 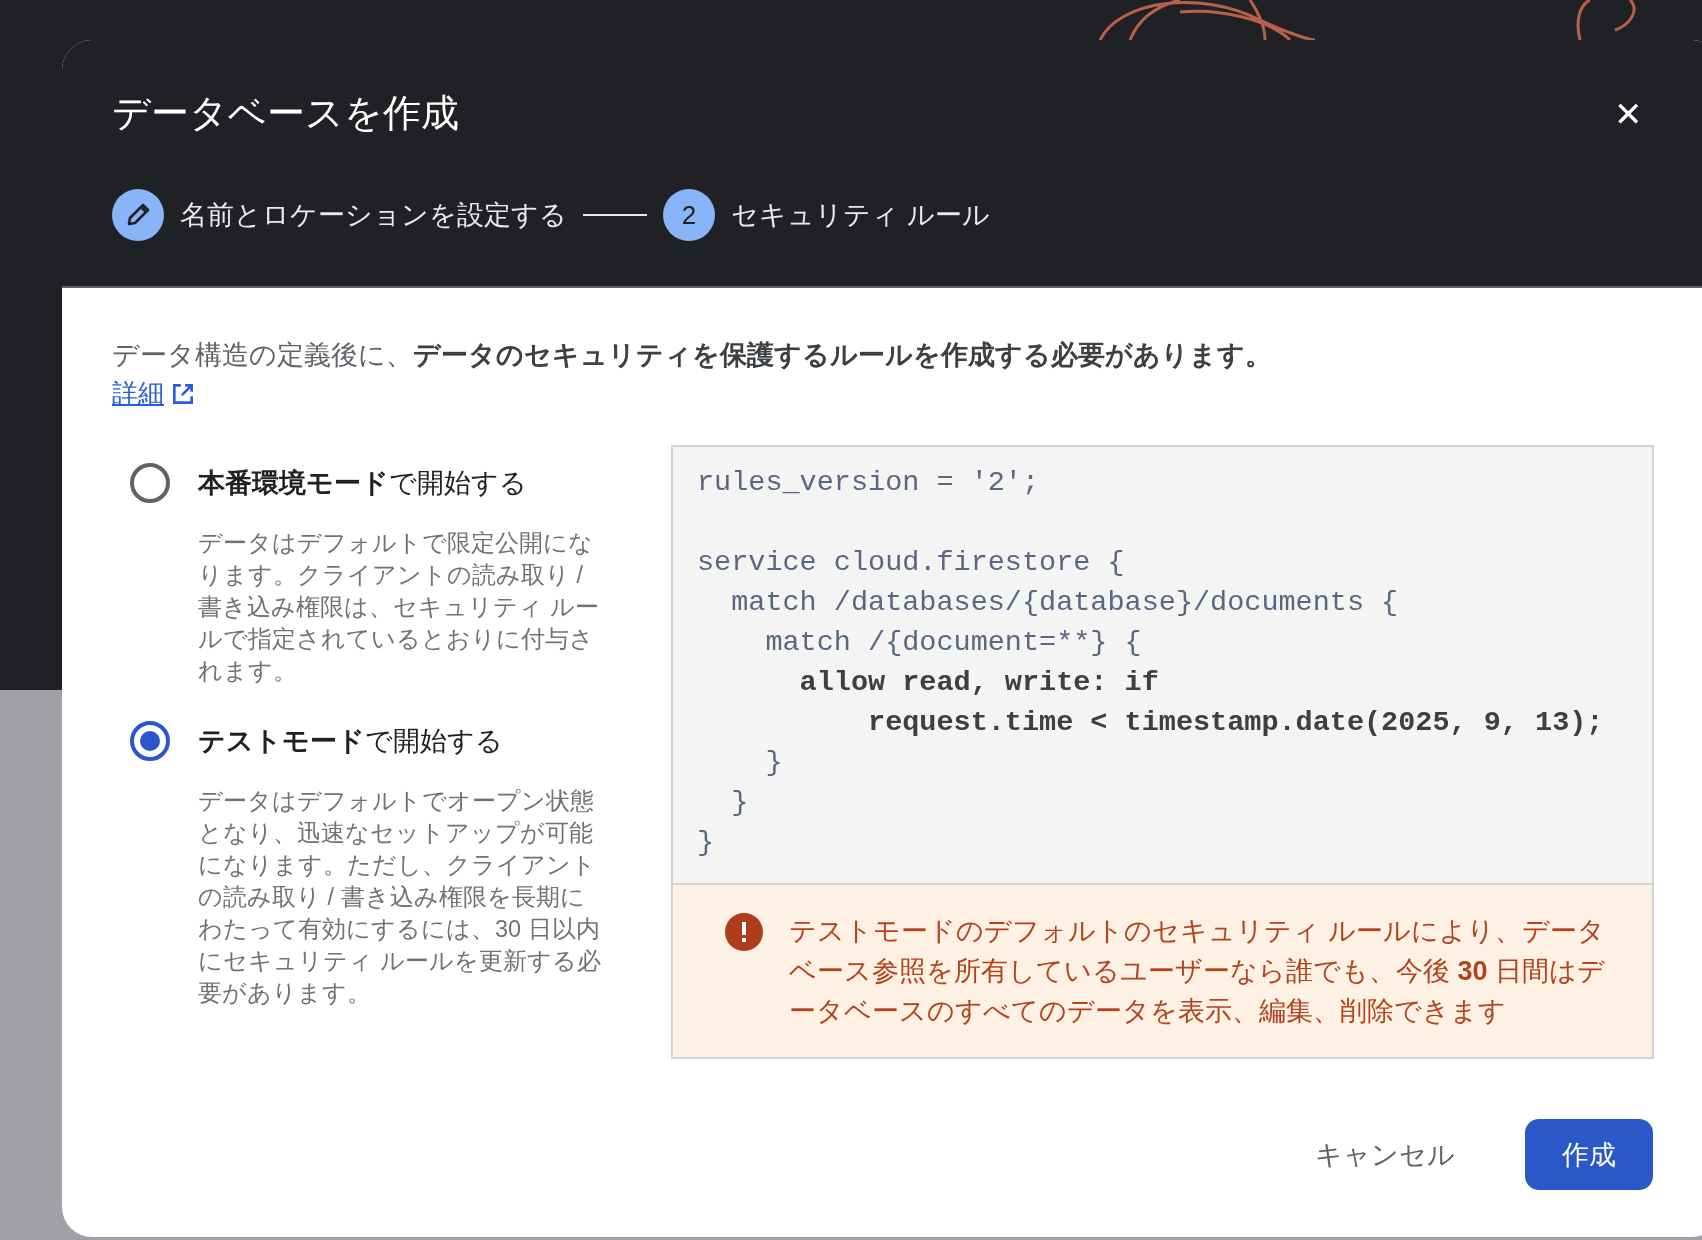 I want to click on step-label: セキュリティ ルール, so click(x=860, y=215).